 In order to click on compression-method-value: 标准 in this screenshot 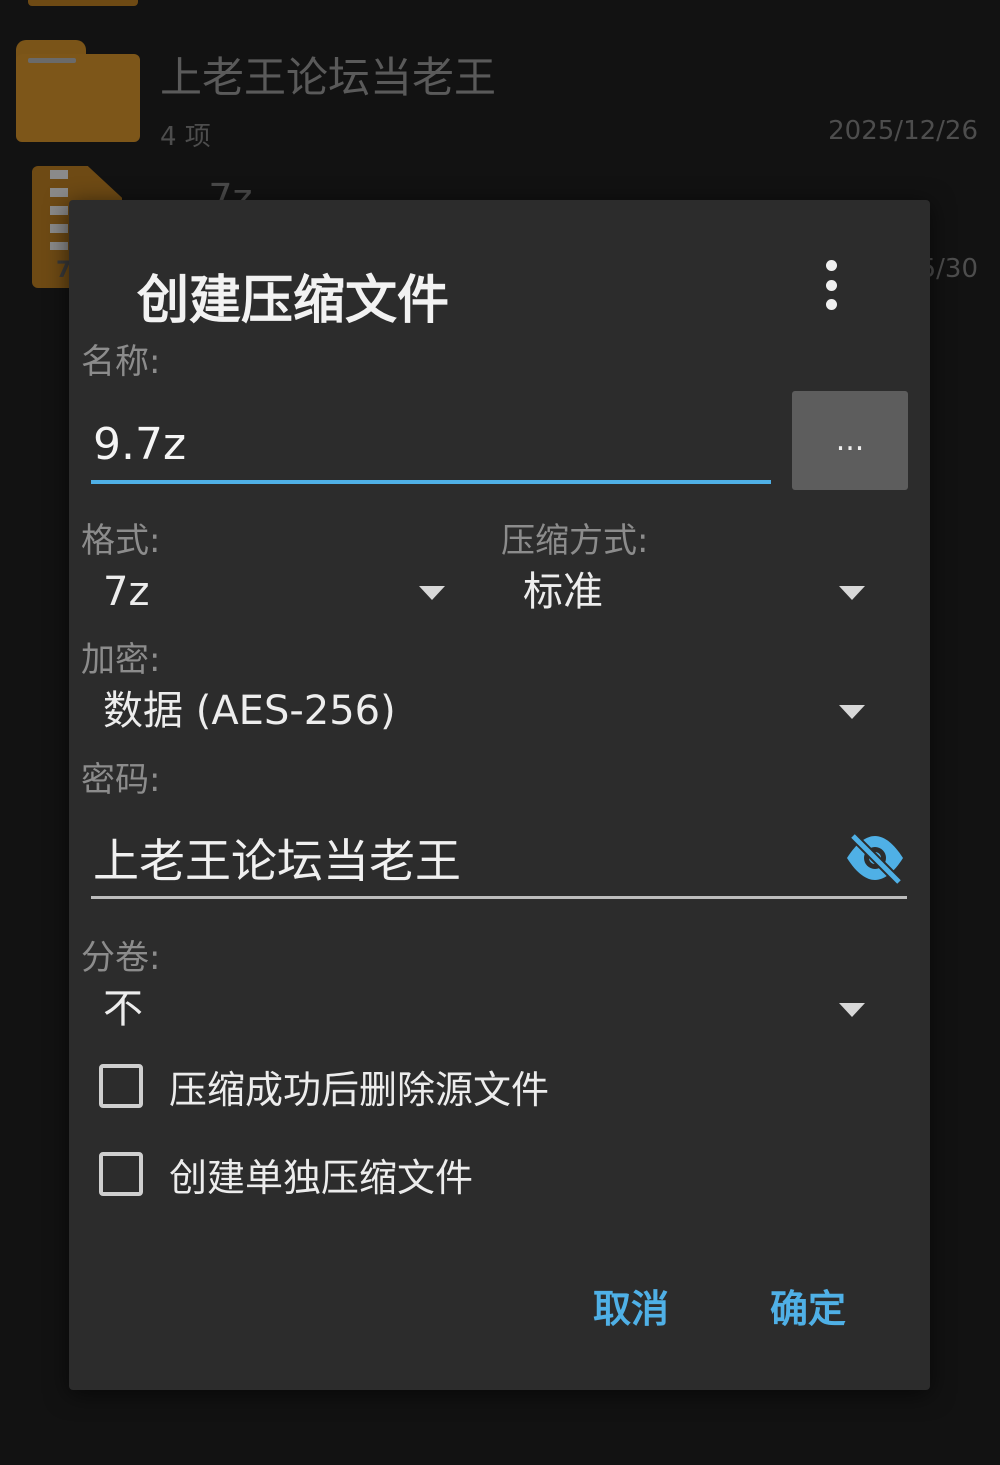, I will do `click(563, 592)`.